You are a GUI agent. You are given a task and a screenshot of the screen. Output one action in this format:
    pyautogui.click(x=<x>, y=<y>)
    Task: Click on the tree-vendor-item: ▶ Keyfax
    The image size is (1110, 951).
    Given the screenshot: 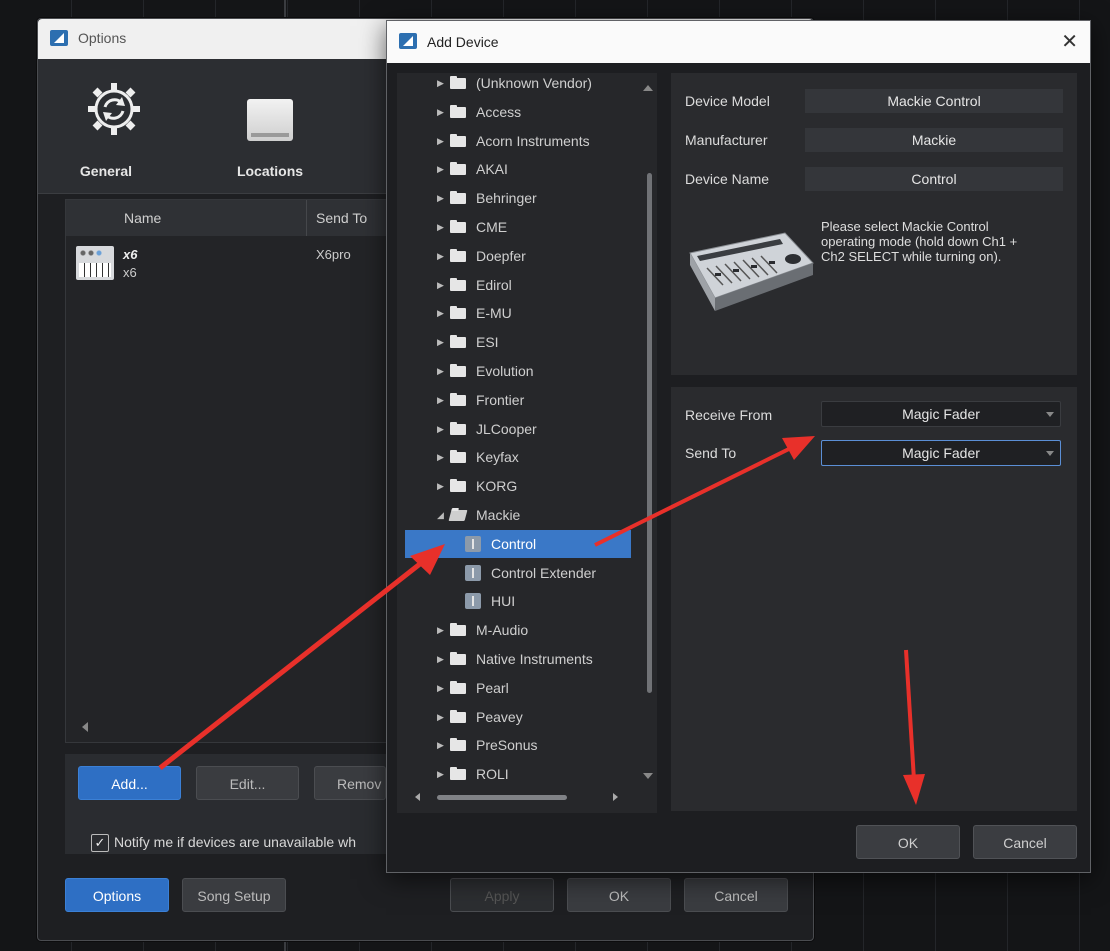 What is the action you would take?
    pyautogui.click(x=518, y=457)
    